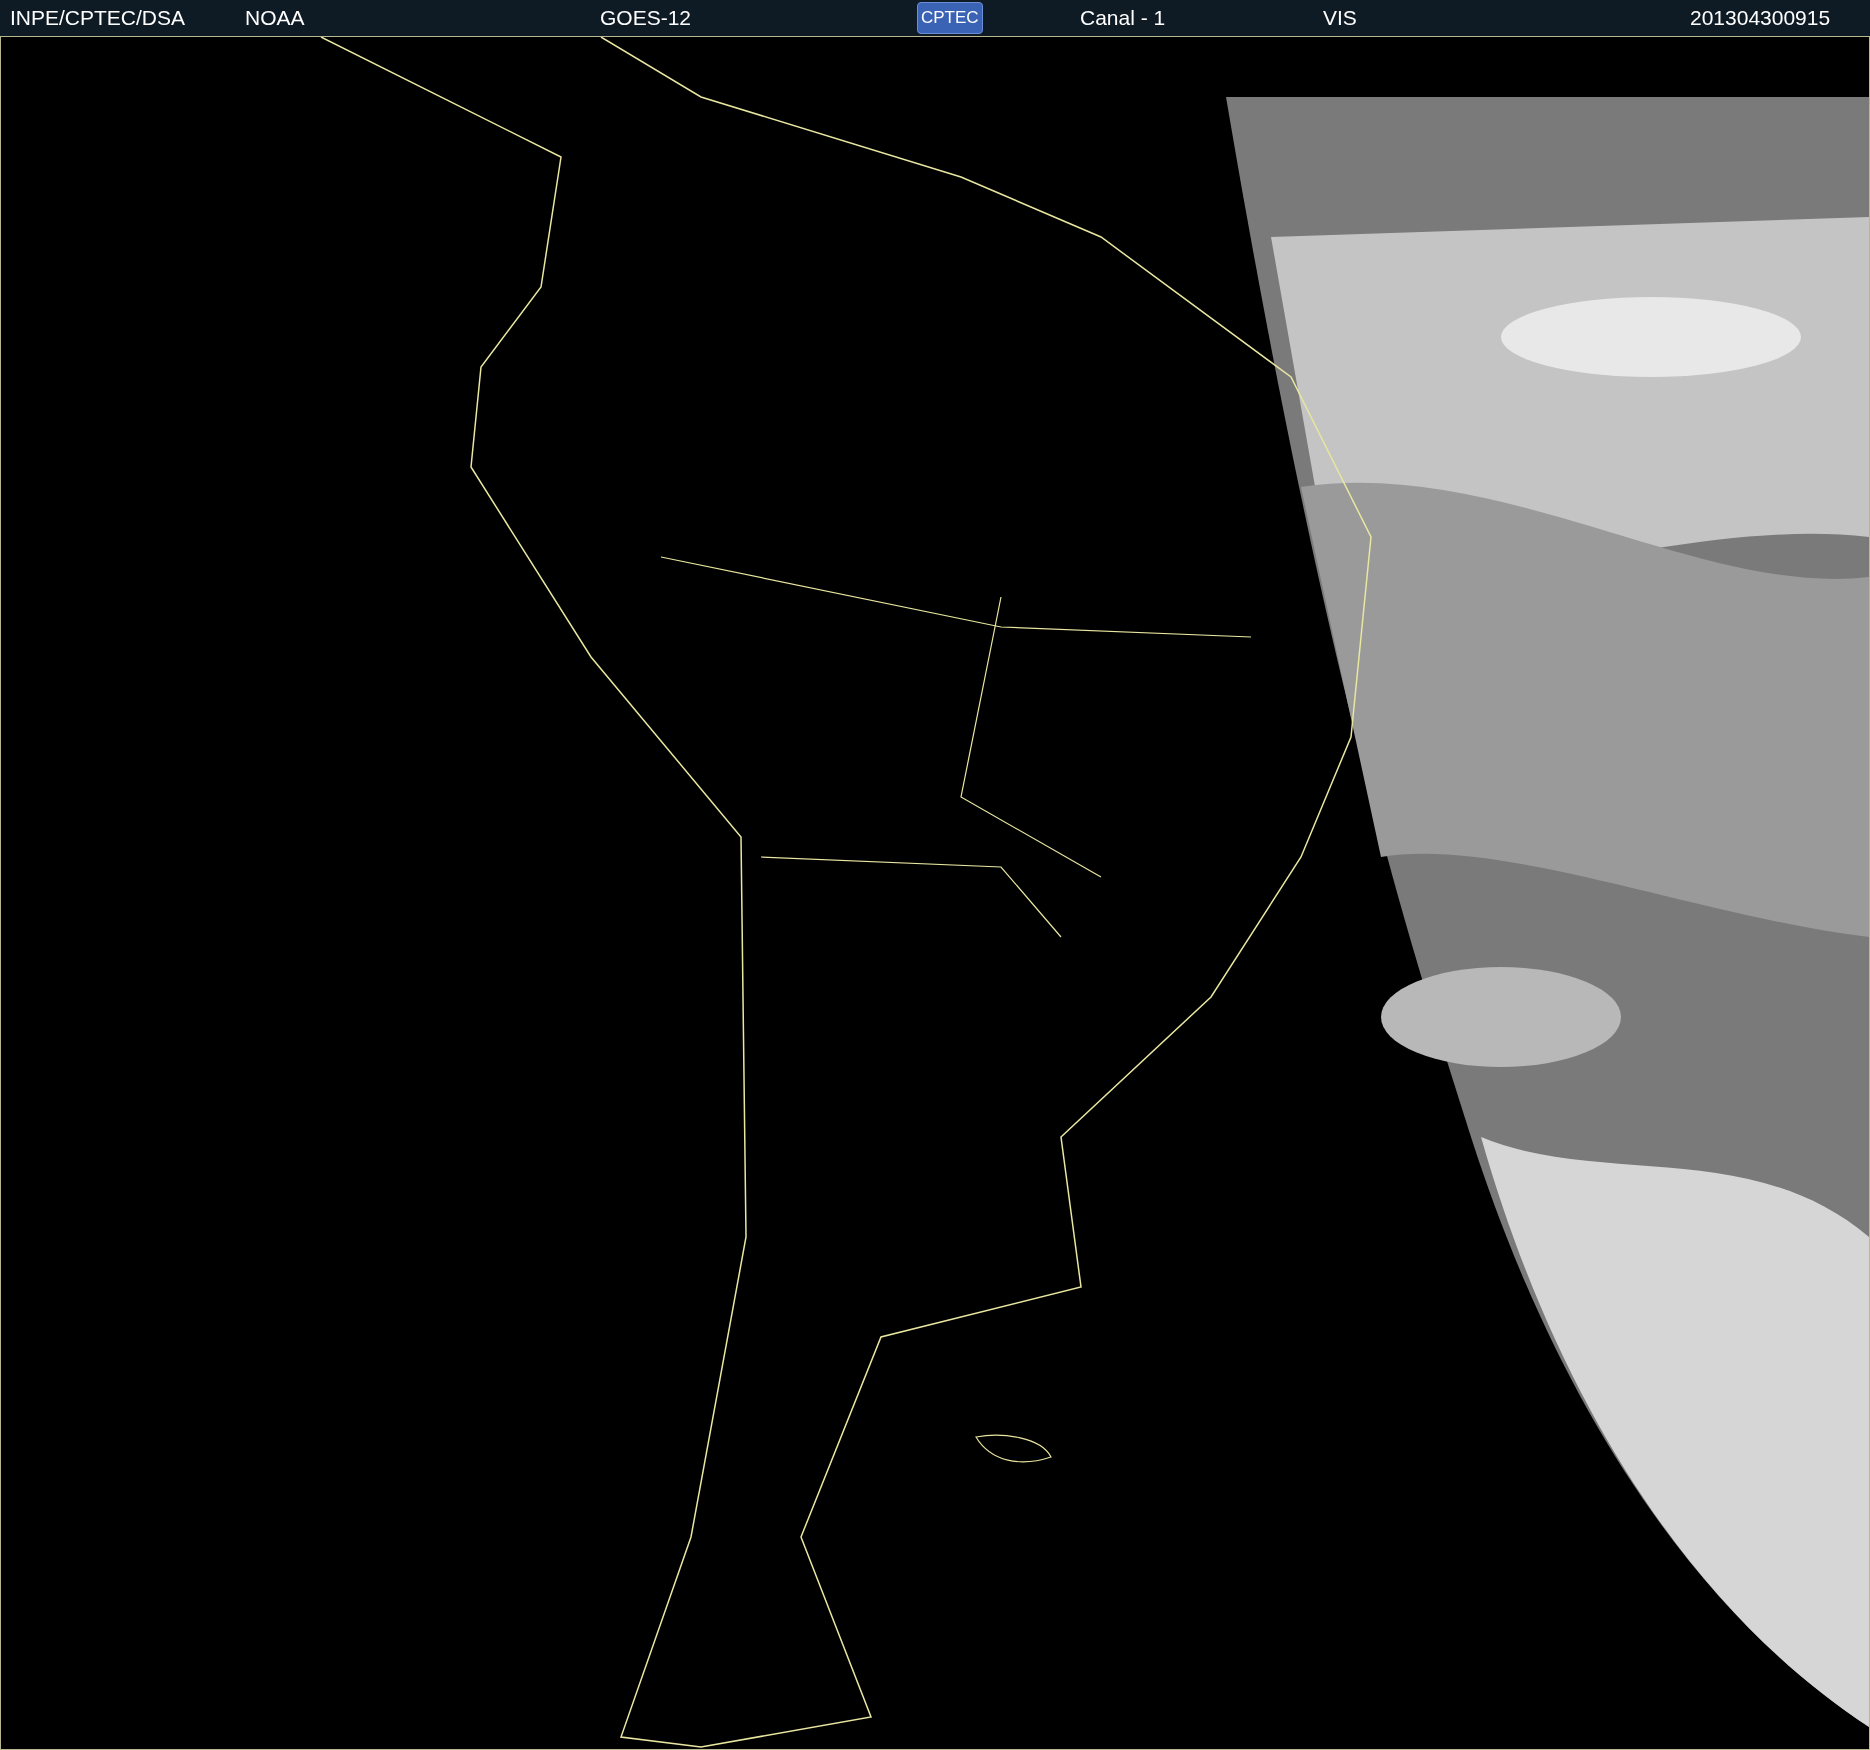 This screenshot has height=1750, width=1870. Describe the element at coordinates (646, 18) in the screenshot. I see `header-label: GOES-12` at that location.